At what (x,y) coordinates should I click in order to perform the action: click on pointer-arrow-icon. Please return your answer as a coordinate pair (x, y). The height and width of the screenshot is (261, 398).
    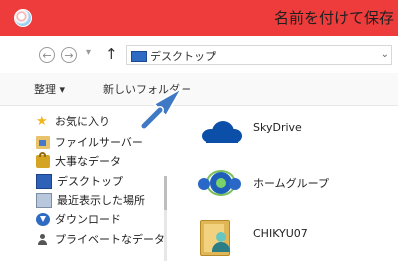
    Looking at the image, I should click on (161, 108).